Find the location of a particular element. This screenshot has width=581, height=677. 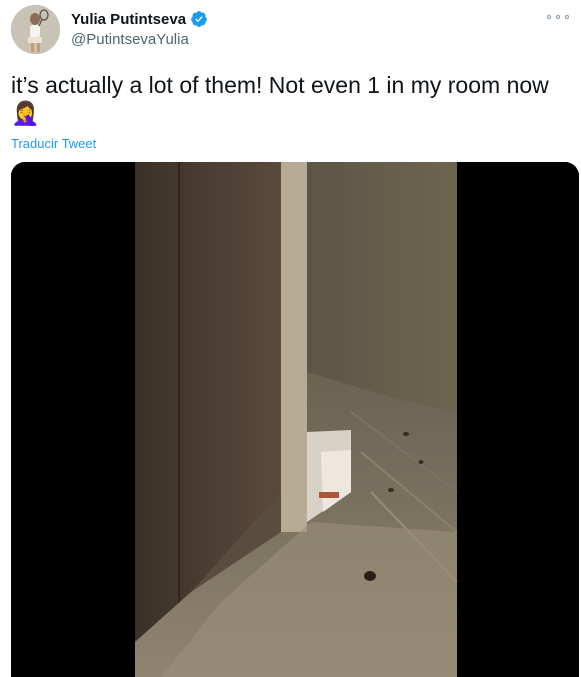

avatar-image is located at coordinates (35, 29).